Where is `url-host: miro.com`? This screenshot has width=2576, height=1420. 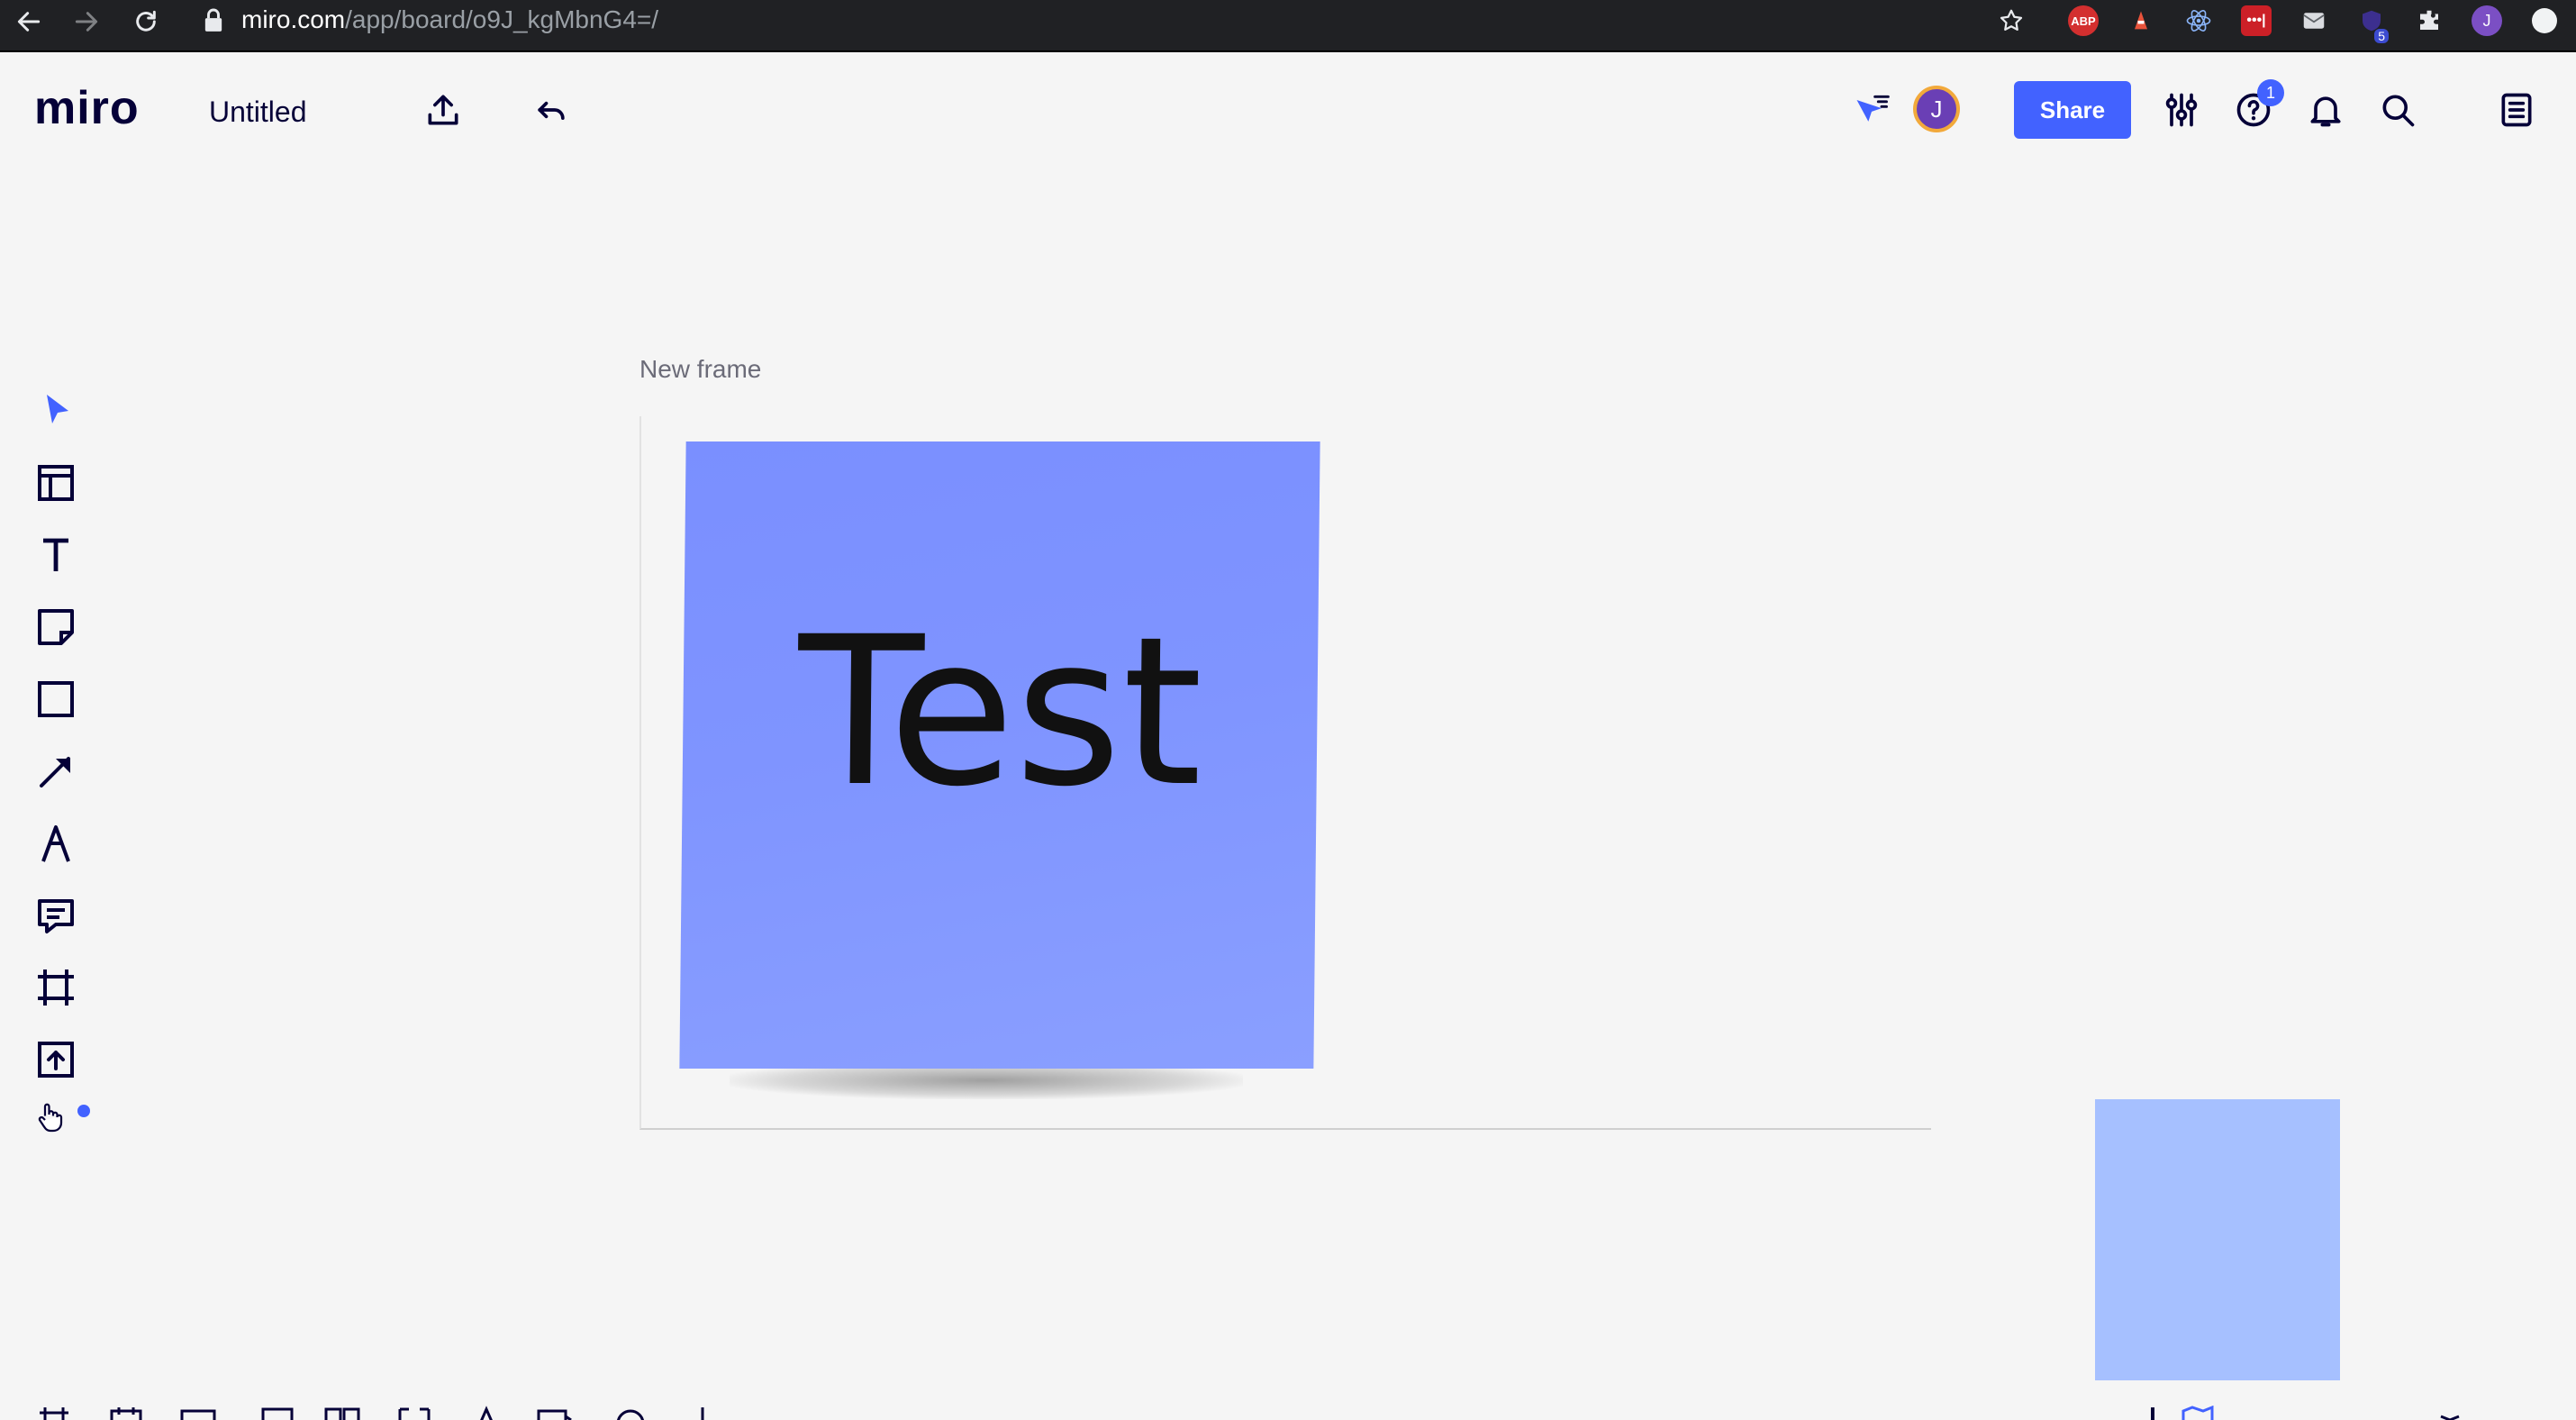 url-host: miro.com is located at coordinates (293, 19).